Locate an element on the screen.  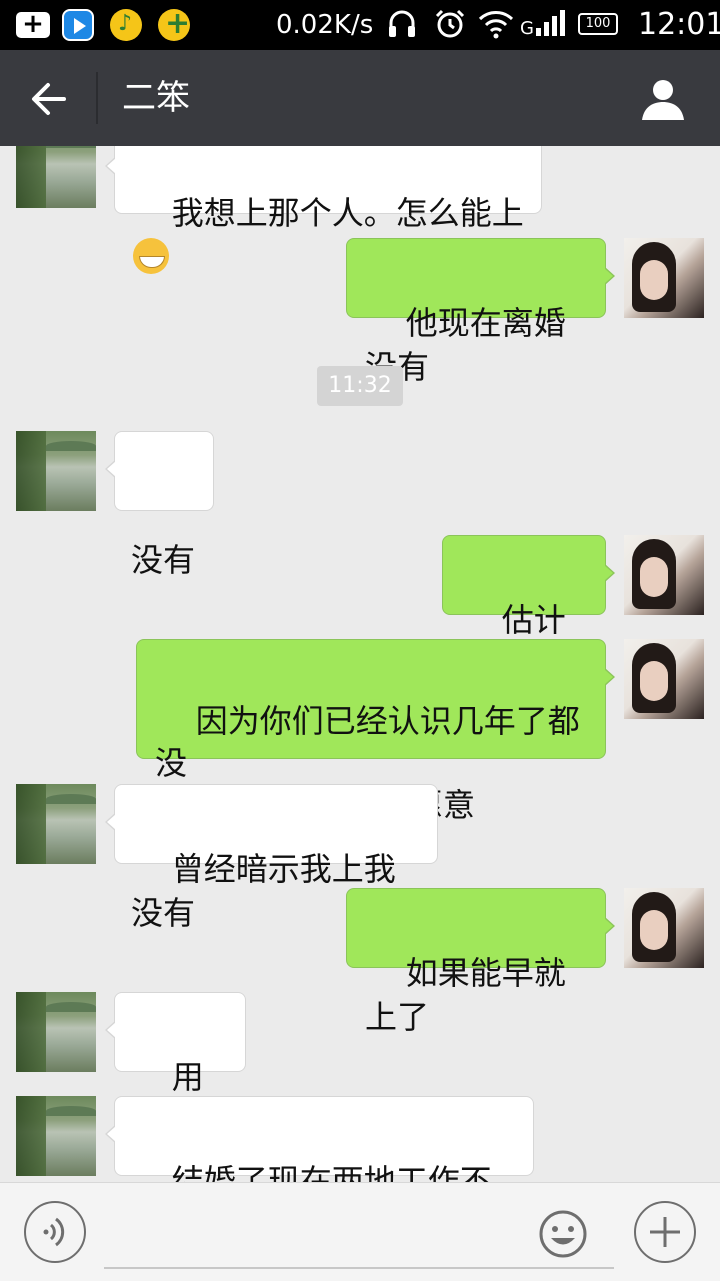
plus-icon is located at coordinates (665, 1232).